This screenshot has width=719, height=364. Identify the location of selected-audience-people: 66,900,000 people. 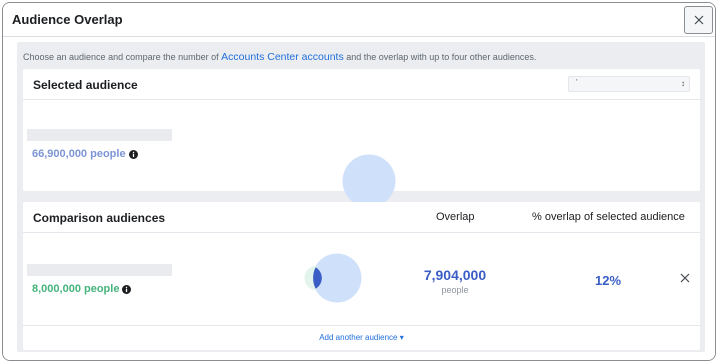
(85, 154).